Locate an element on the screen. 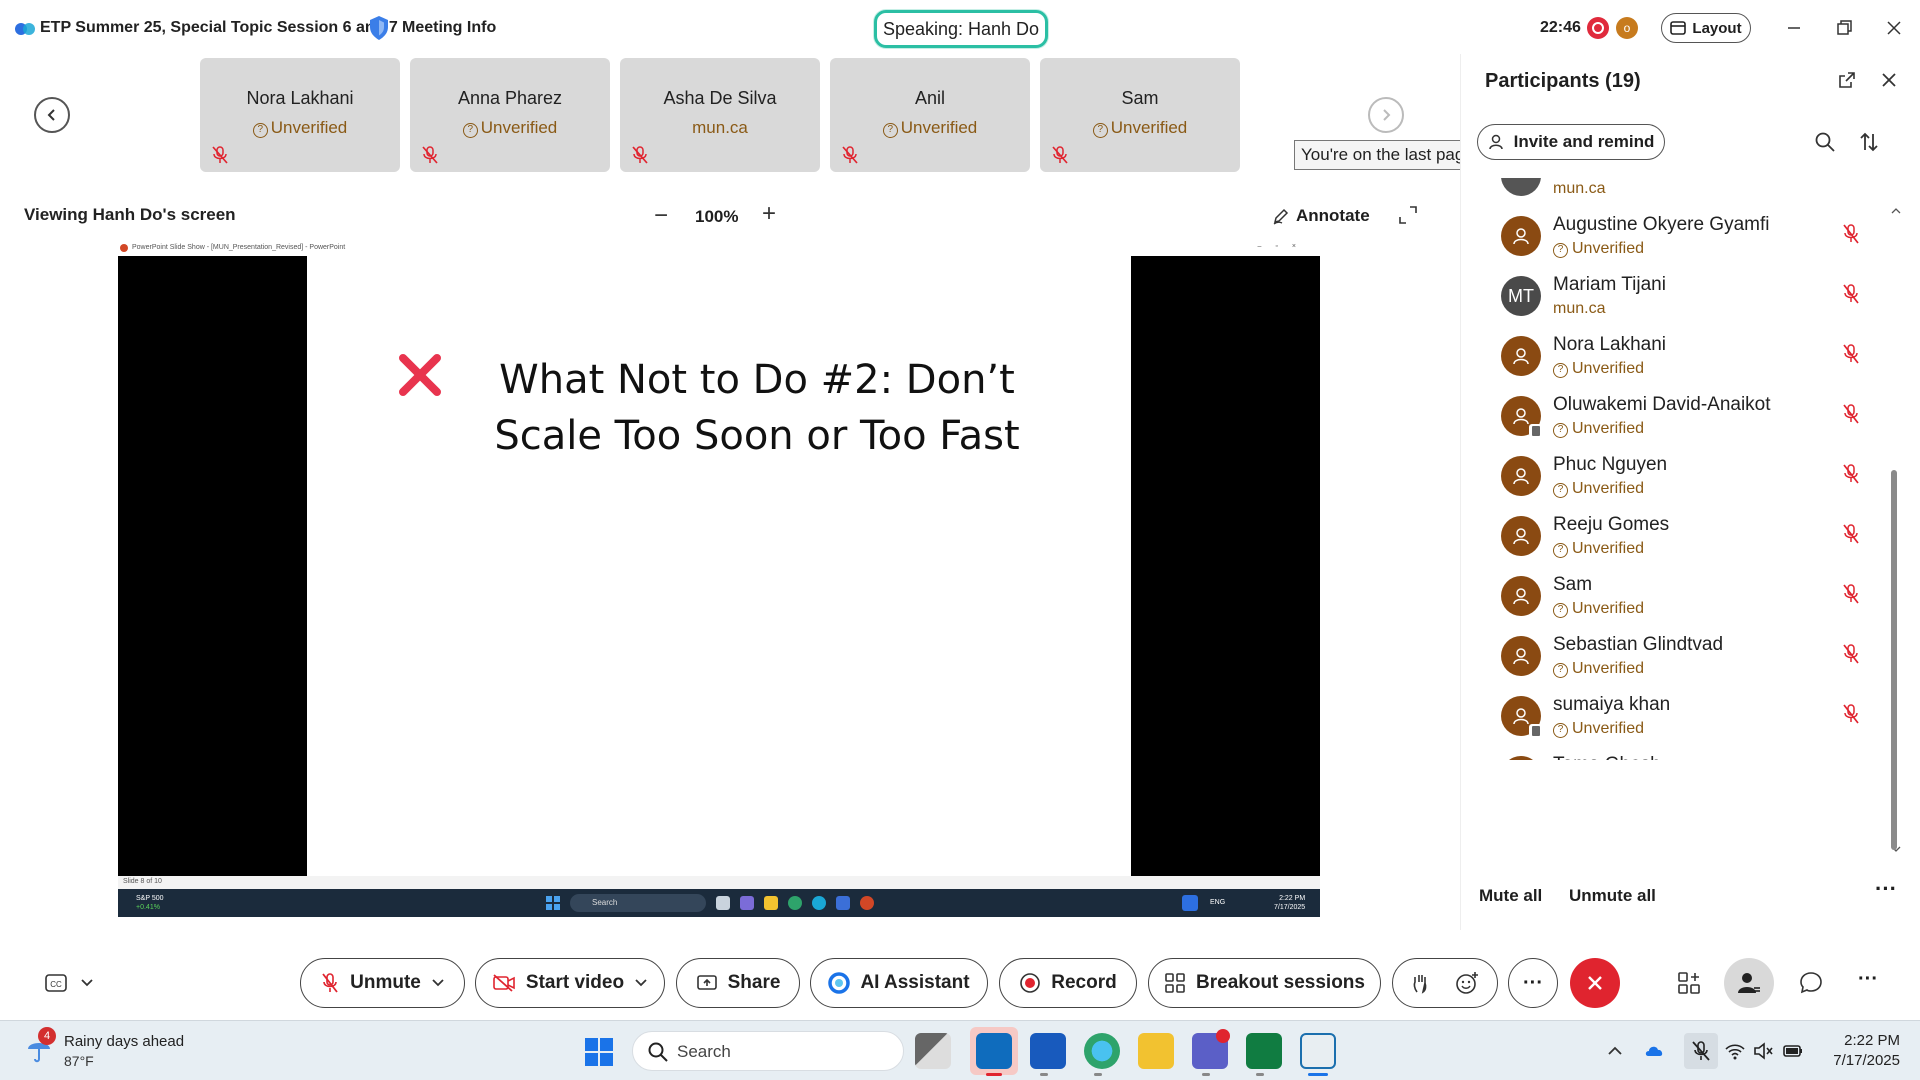 This screenshot has height=1080, width=1920. participant-thumbnail: Sam? Unverified is located at coordinates (1140, 115).